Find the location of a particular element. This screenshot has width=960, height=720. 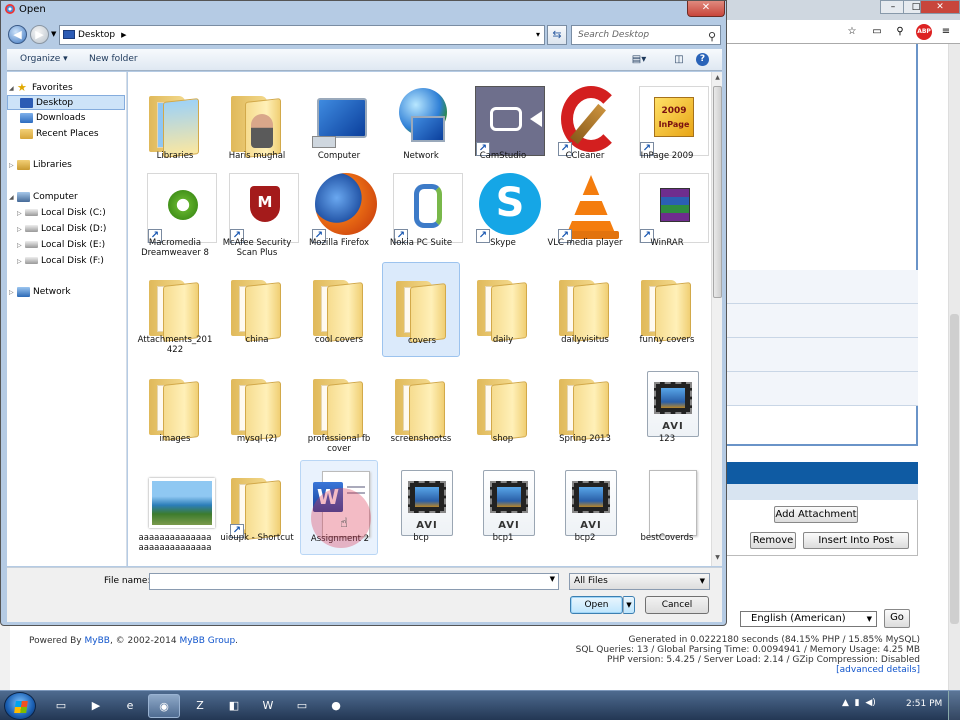

address-dropdown-icon: ▾ is located at coordinates (538, 35).